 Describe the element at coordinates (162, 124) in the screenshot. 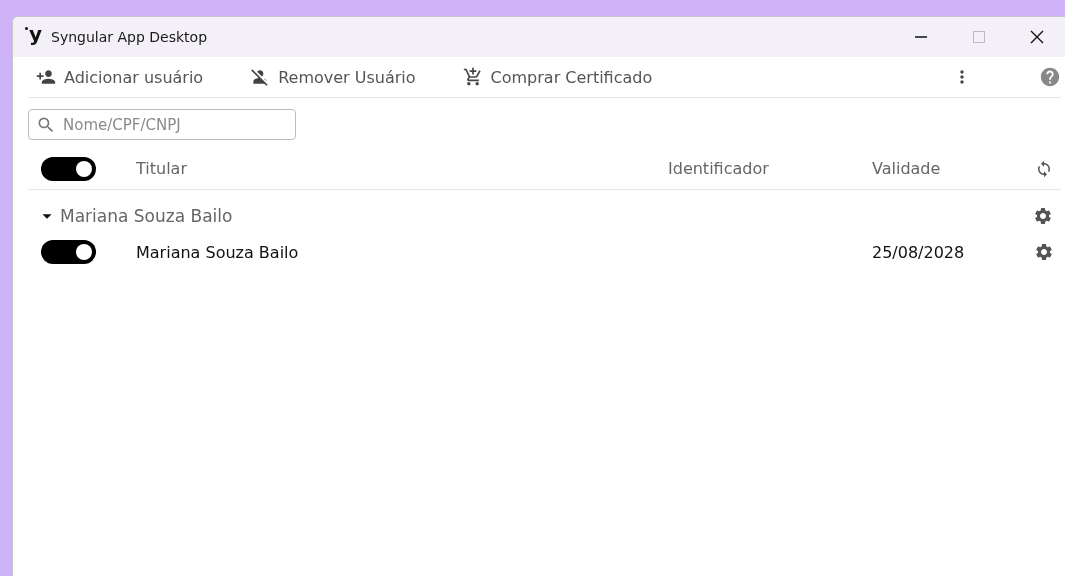

I see `search-field: Nome/CPF/CNPJ` at that location.